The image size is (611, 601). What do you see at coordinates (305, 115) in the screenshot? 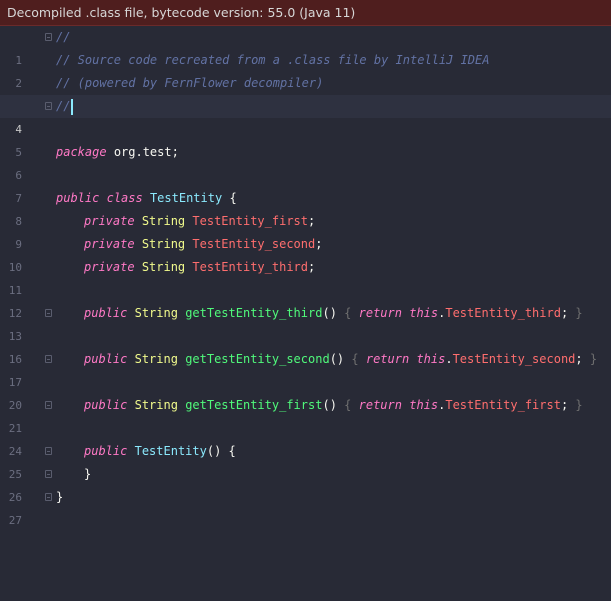
I see `code-line-current: 4 //` at bounding box center [305, 115].